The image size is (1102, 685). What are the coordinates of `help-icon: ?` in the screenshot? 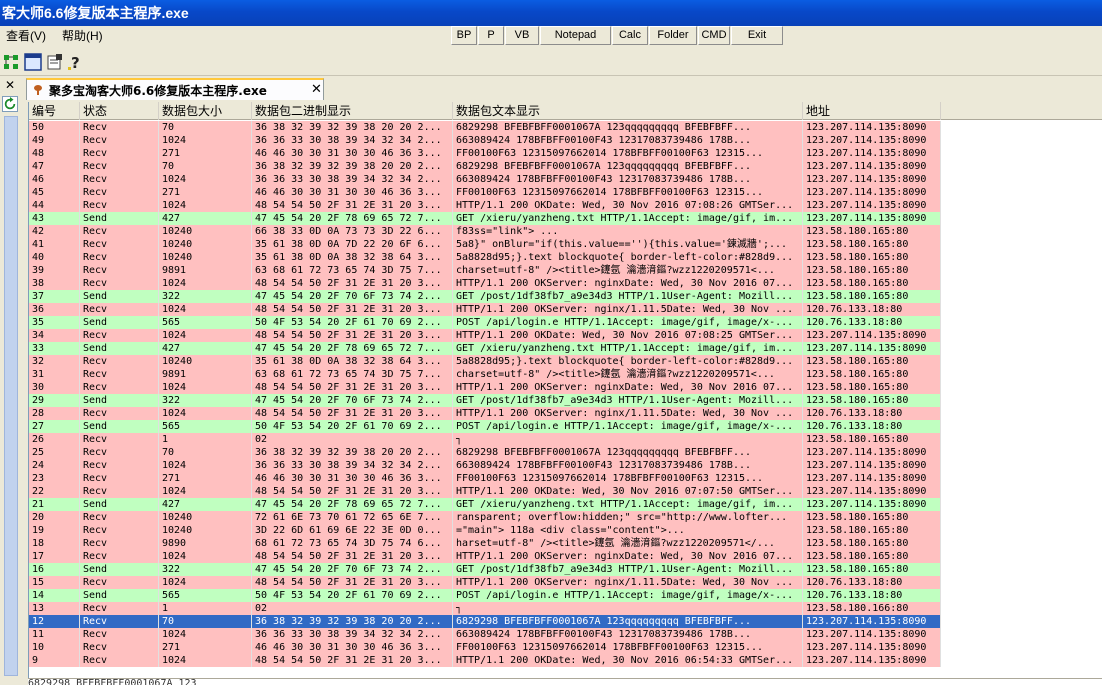 It's located at (75, 62).